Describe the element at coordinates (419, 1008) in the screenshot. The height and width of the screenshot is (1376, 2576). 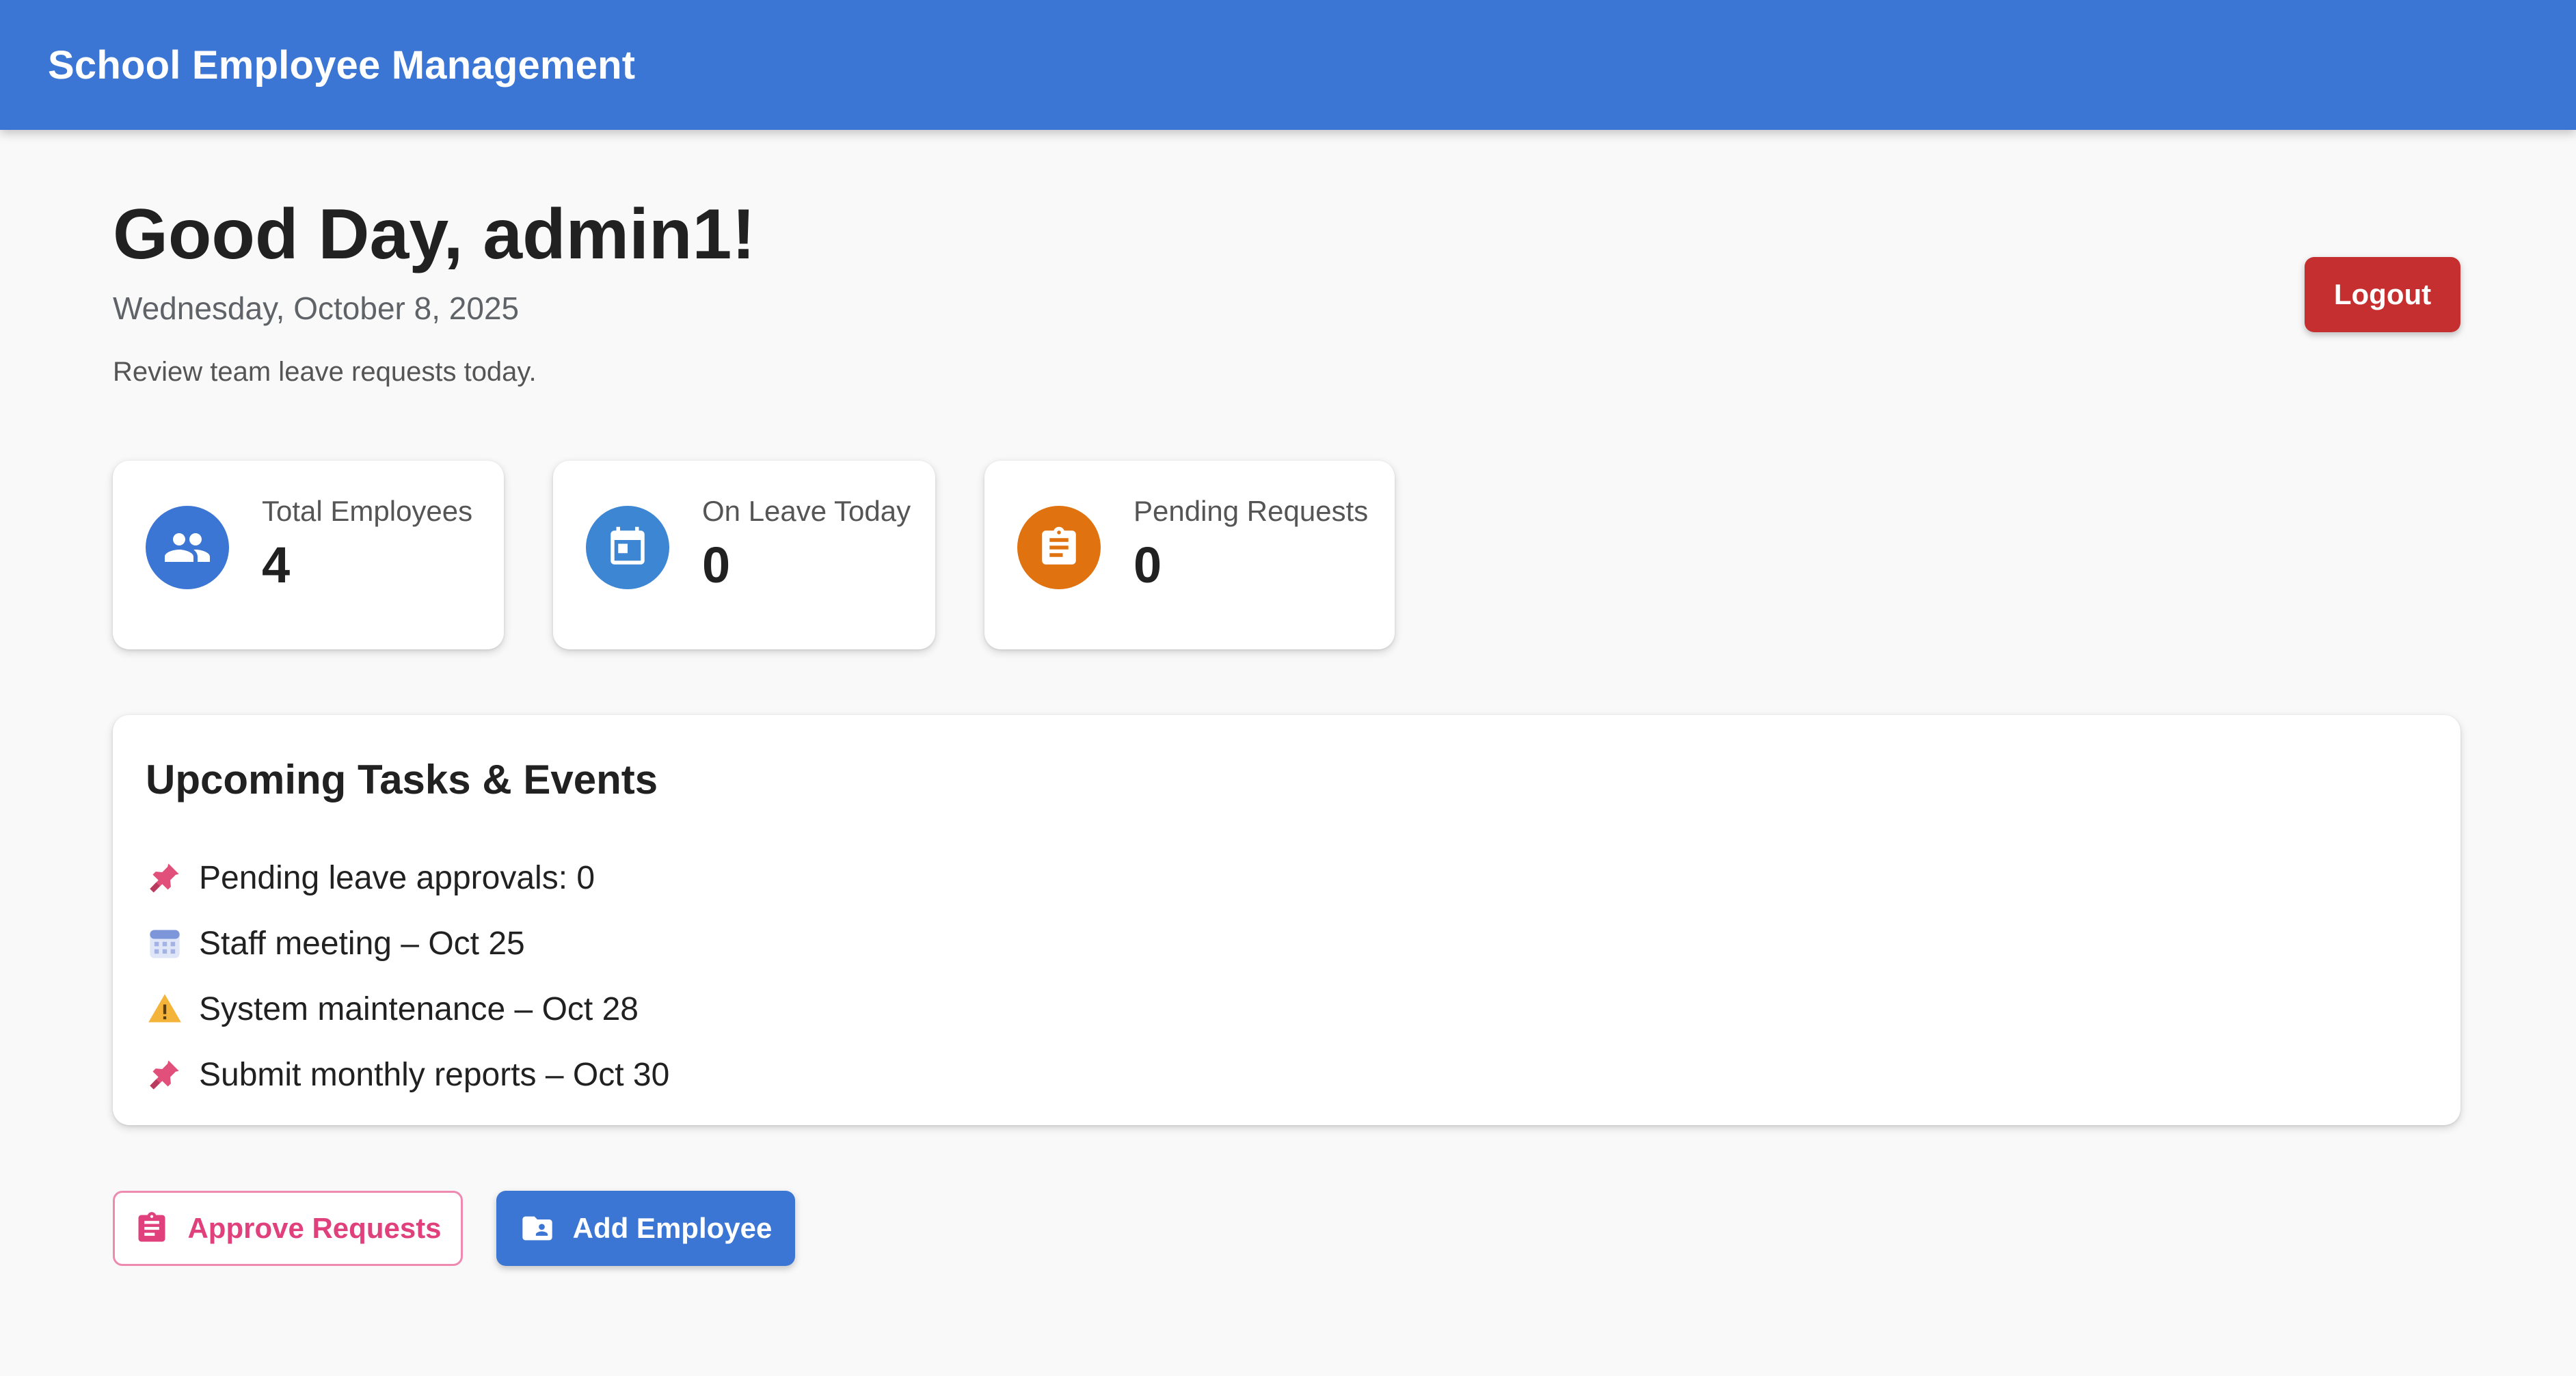
I see `task-text: System maintenance – Oct 28` at that location.